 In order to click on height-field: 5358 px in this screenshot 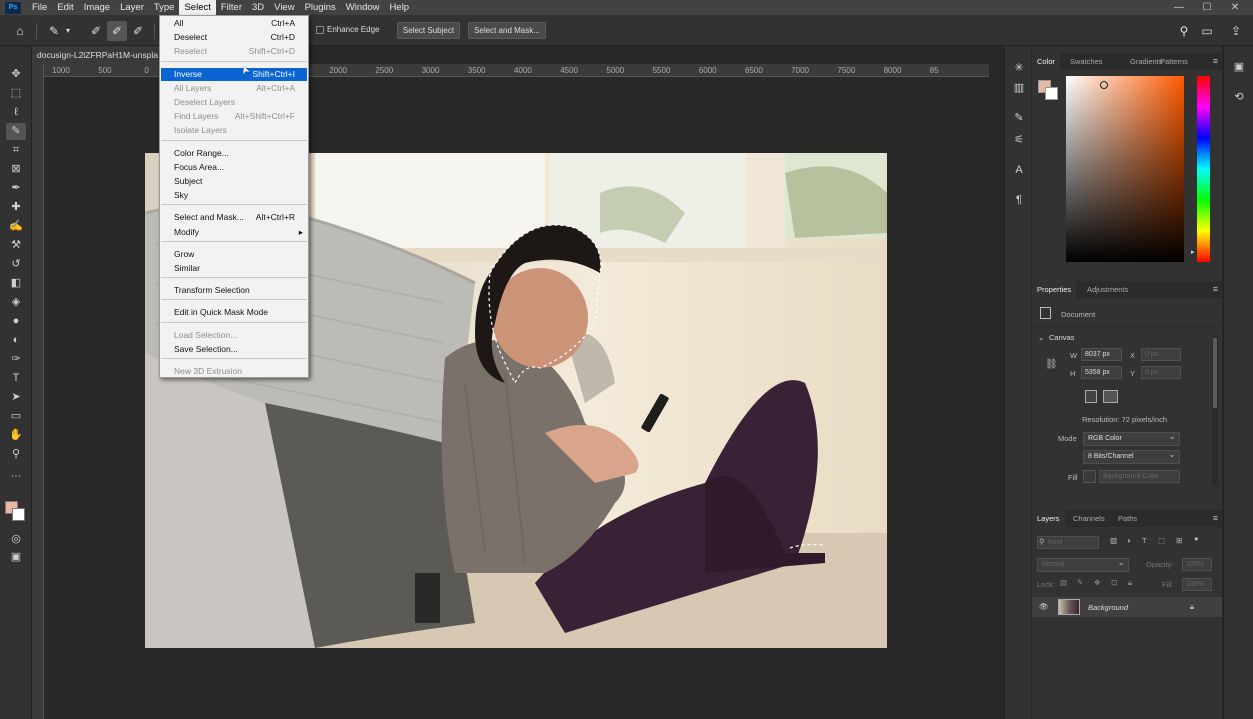, I will do `click(1101, 372)`.